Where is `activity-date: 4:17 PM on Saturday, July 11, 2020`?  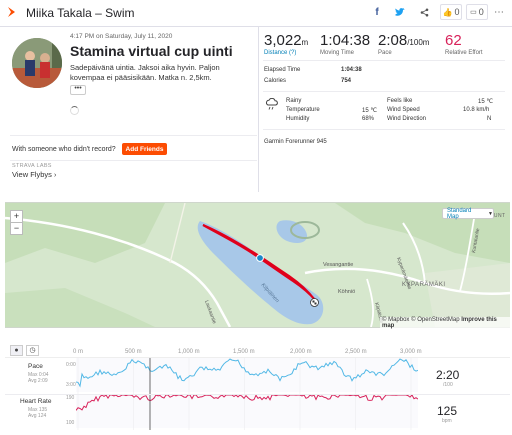 activity-date: 4:17 PM on Saturday, July 11, 2020 is located at coordinates (121, 36).